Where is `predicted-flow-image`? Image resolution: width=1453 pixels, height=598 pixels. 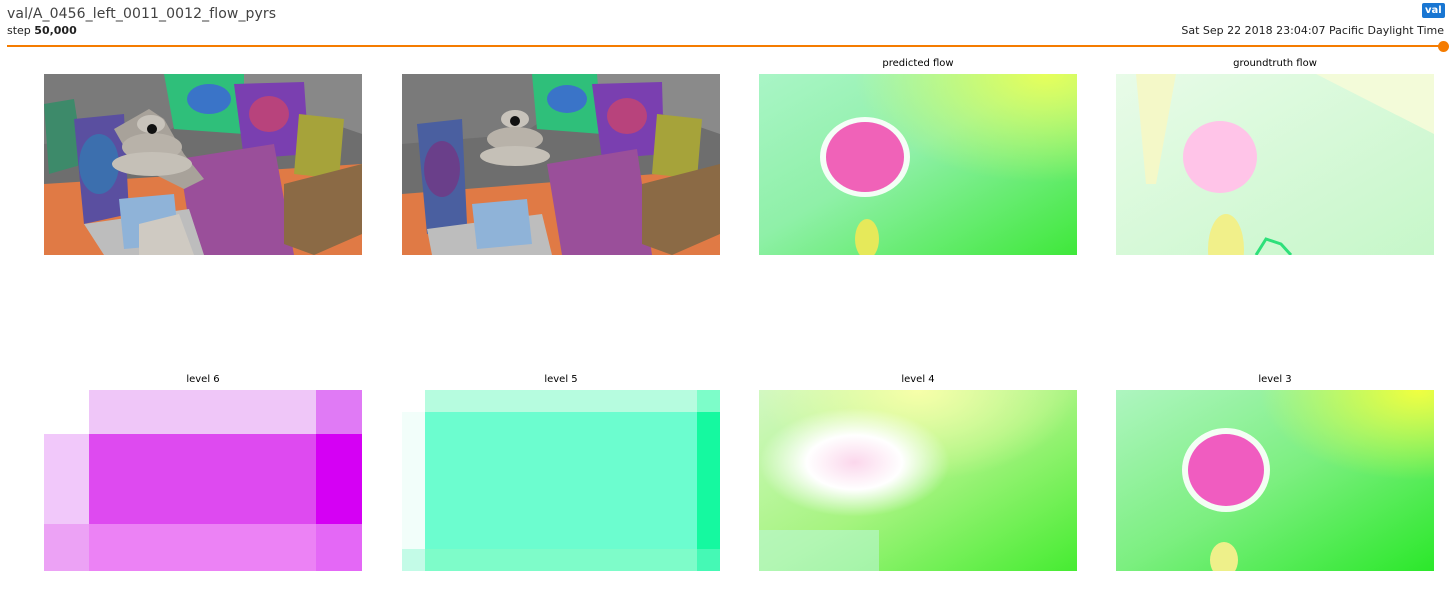 predicted-flow-image is located at coordinates (918, 164).